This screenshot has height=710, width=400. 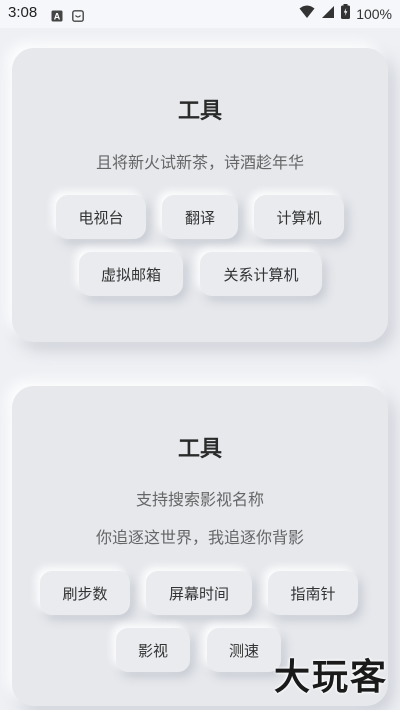 I want to click on signal-icon, so click(x=328, y=13).